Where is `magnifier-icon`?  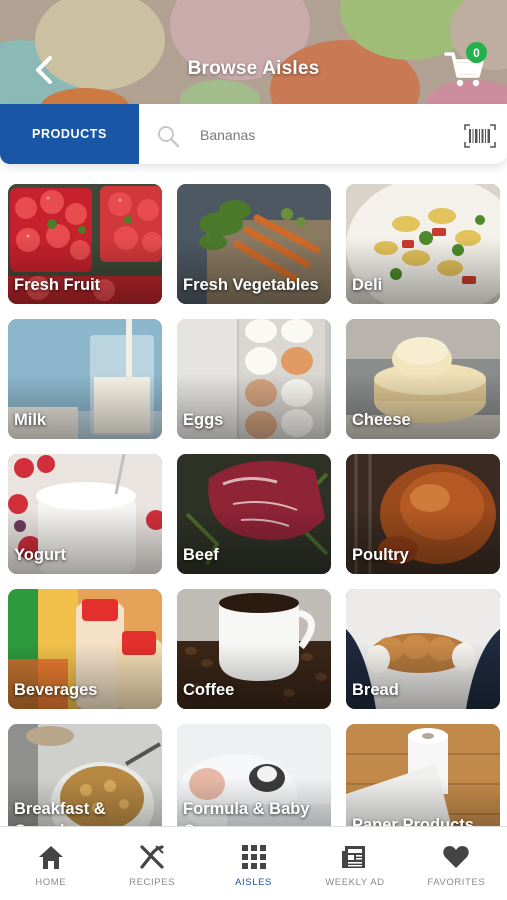 magnifier-icon is located at coordinates (169, 137).